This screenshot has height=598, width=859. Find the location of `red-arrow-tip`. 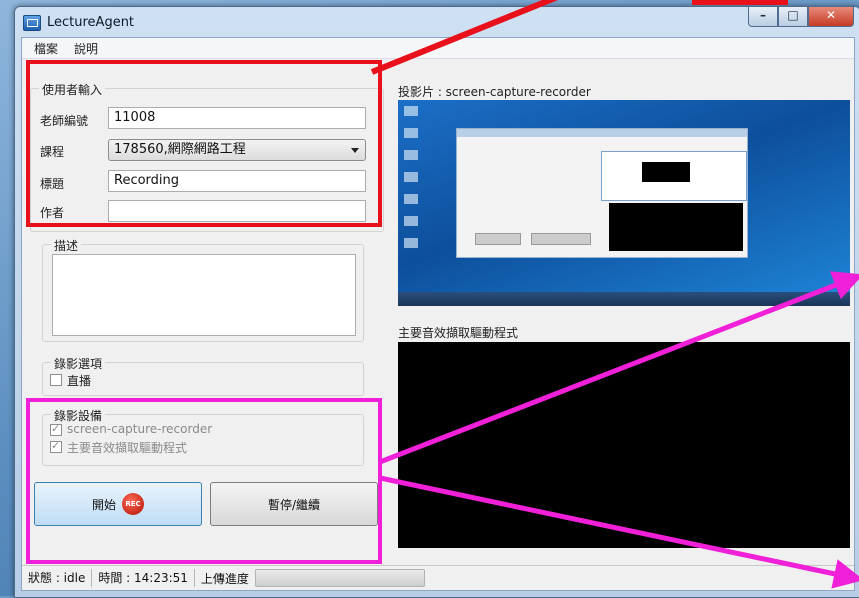

red-arrow-tip is located at coordinates (740, 2).